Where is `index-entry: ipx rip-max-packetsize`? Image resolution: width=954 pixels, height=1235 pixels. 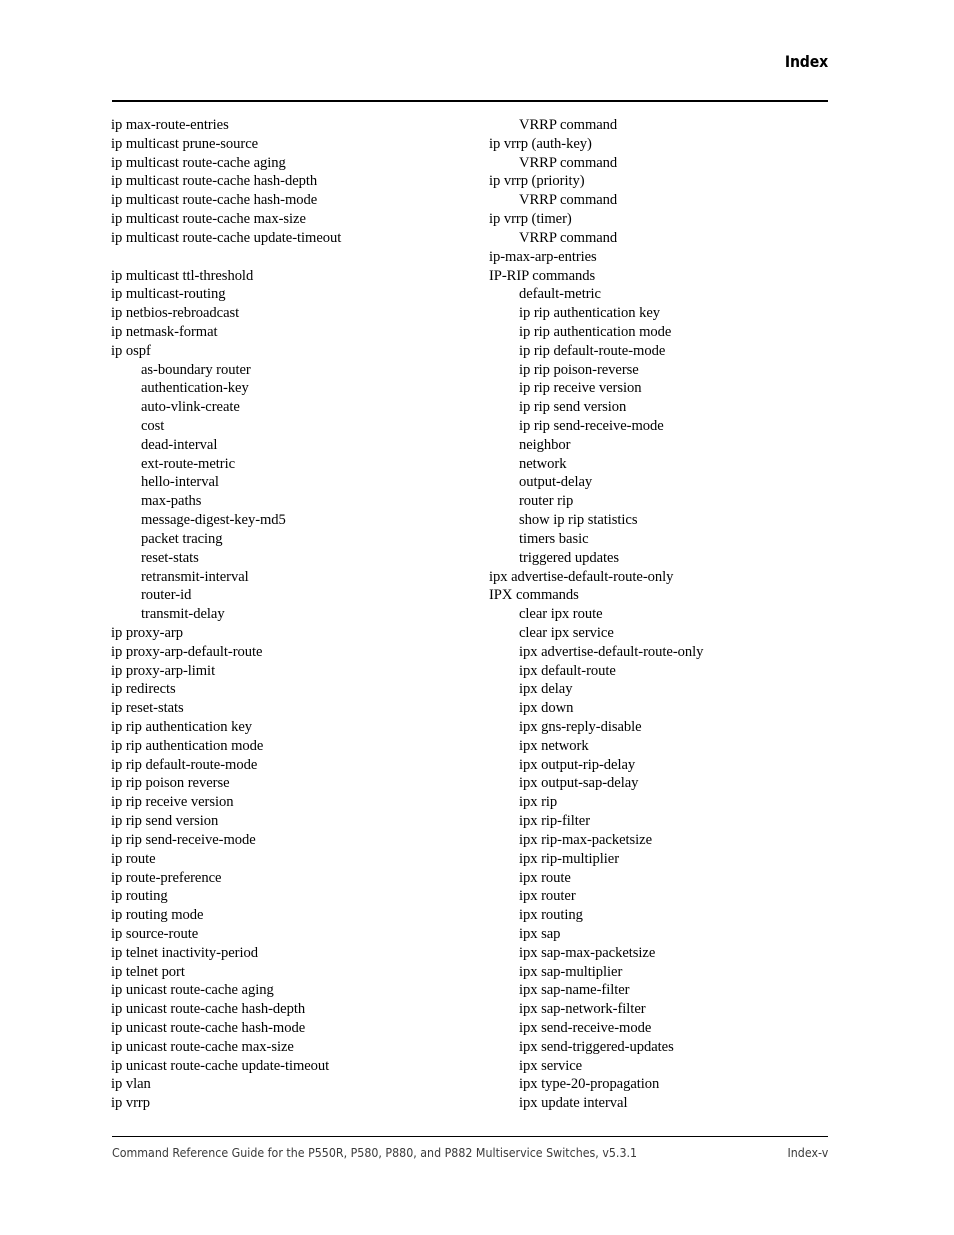
index-entry: ipx rip-max-packetsize is located at coordinates (674, 840).